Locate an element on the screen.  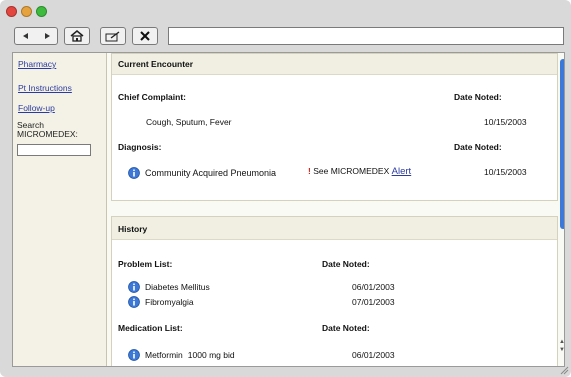
close-icon is located at coordinates (145, 36).